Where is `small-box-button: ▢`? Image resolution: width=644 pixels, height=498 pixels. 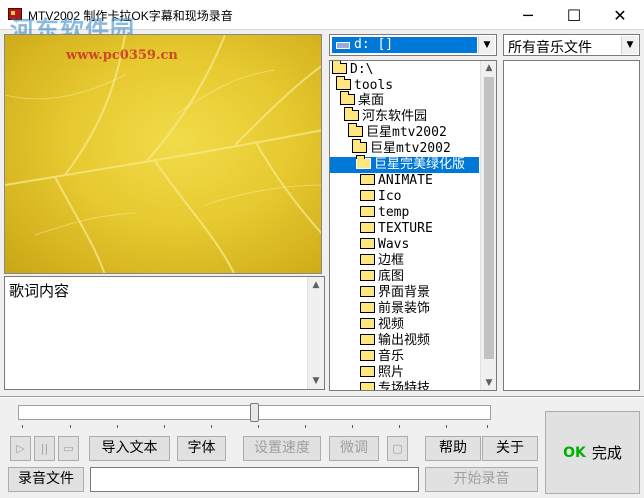 small-box-button: ▢ is located at coordinates (397, 448).